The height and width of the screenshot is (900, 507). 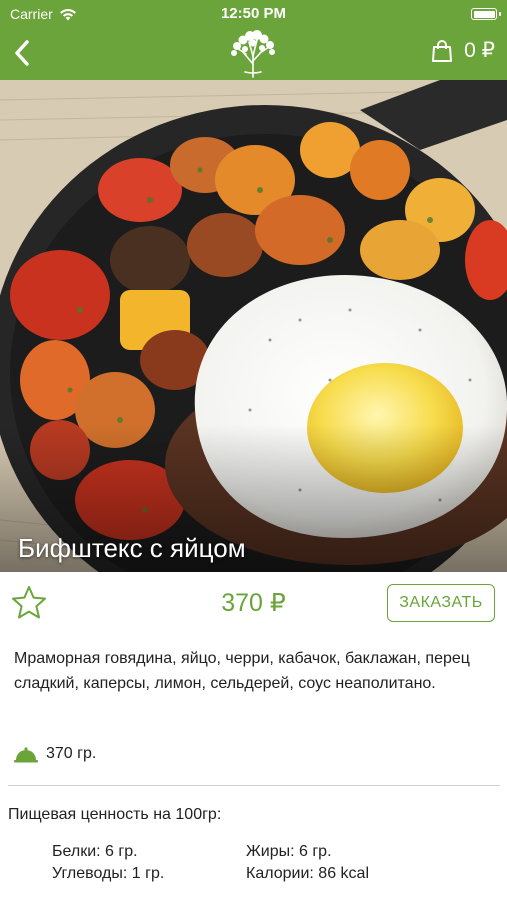 What do you see at coordinates (115, 814) in the screenshot?
I see `nutrition-title: Пищевая ценность на 100гр:` at bounding box center [115, 814].